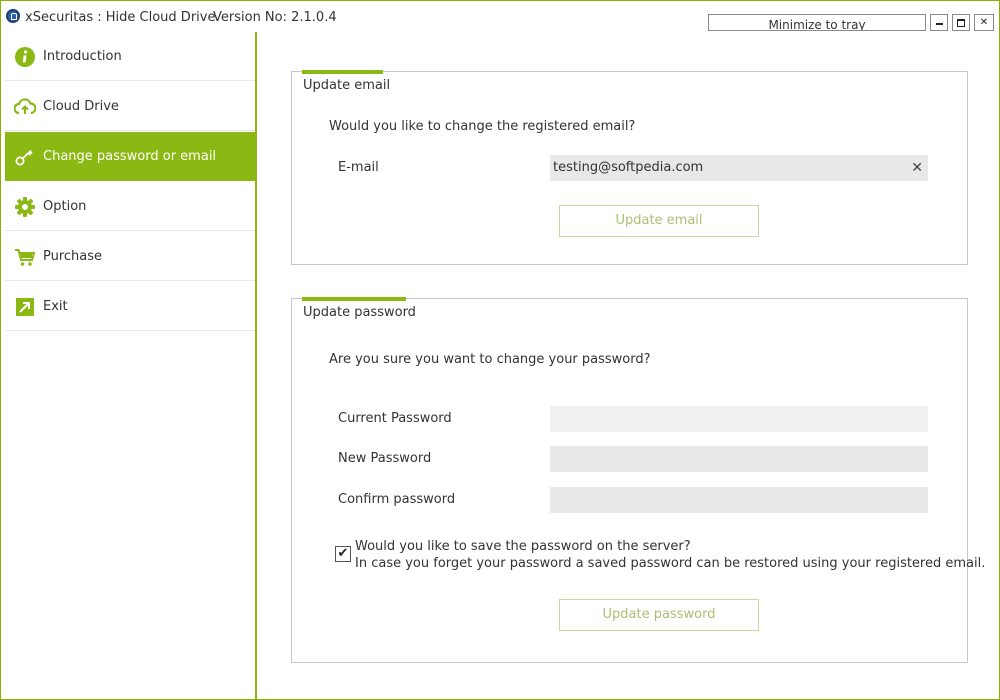 This screenshot has height=700, width=1000. I want to click on checkmark-icon: ✔, so click(343, 553).